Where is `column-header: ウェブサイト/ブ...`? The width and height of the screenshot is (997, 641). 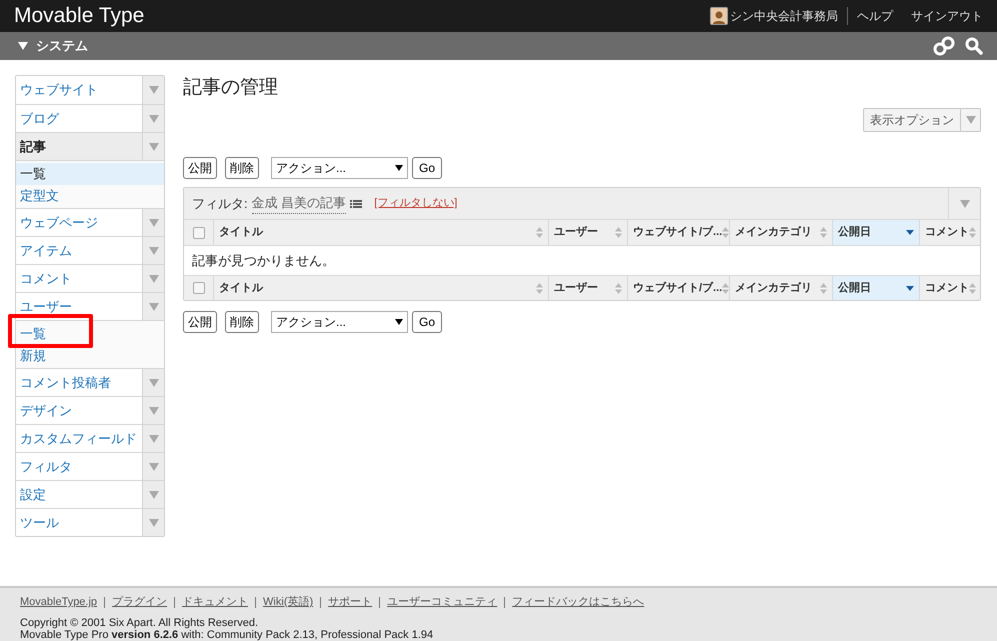
column-header: ウェブサイト/ブ... is located at coordinates (678, 288).